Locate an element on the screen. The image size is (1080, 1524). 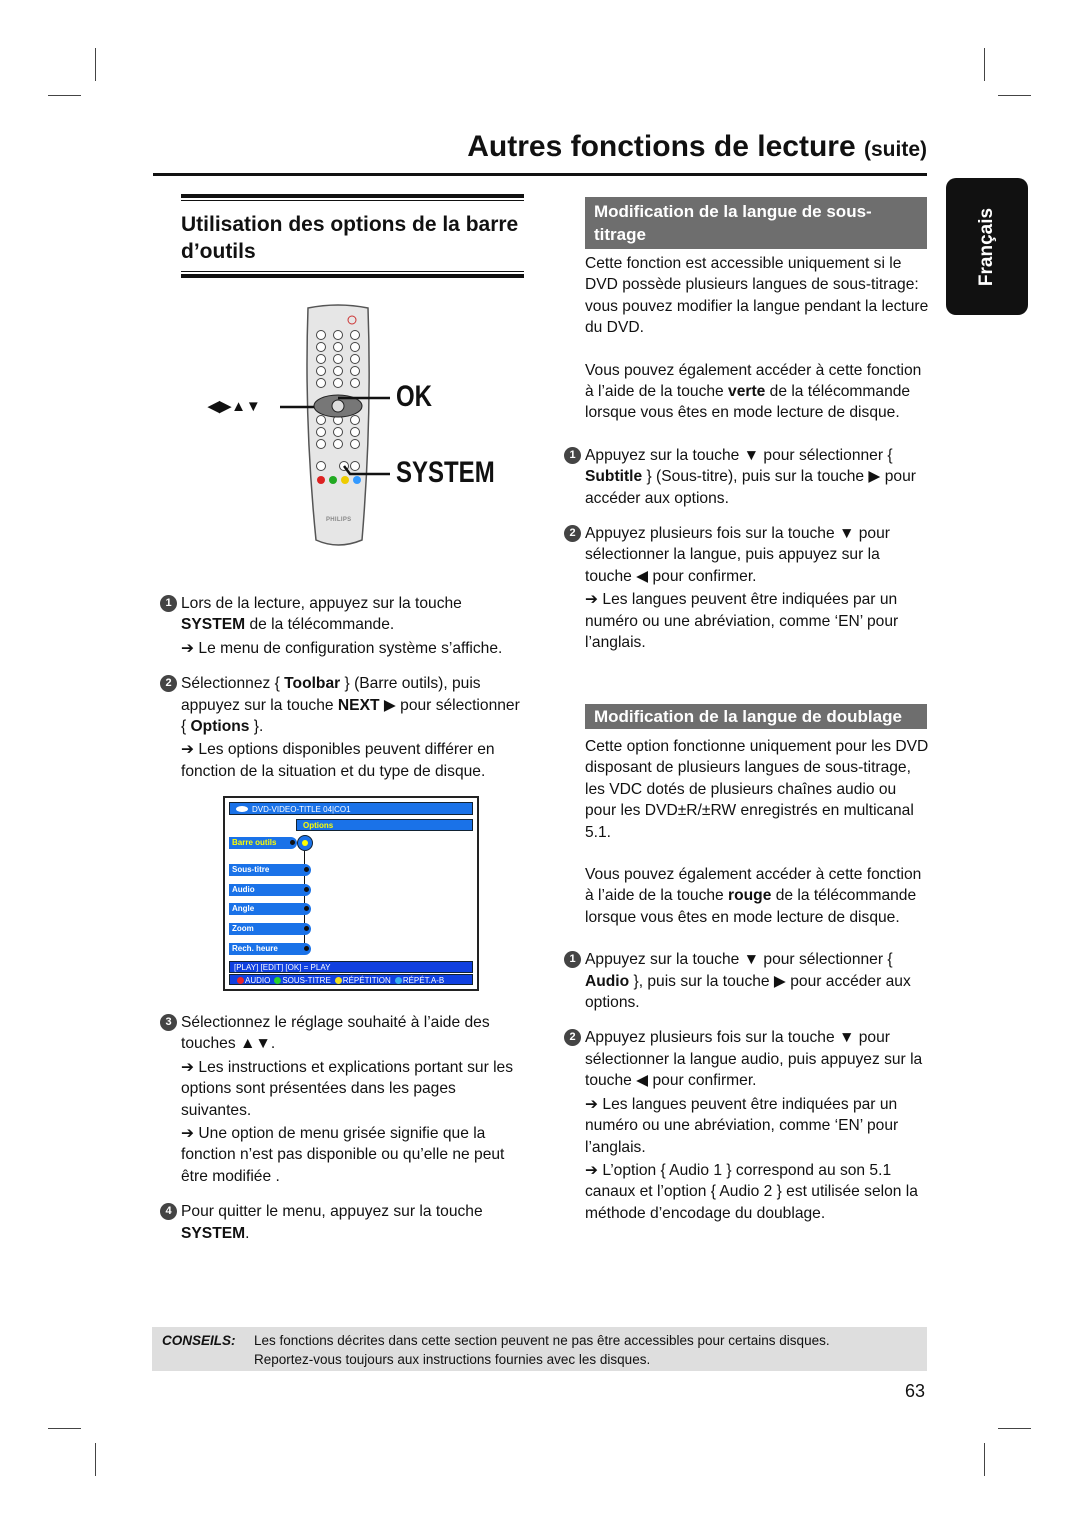
system-label: SYSTEM is located at coordinates (445, 472).